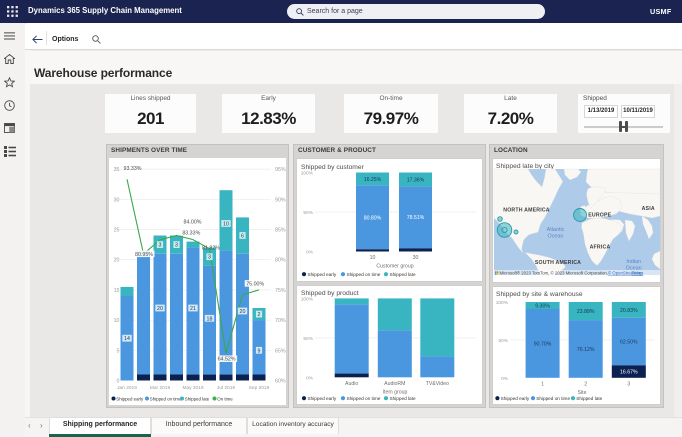 The image size is (682, 437). Describe the element at coordinates (127, 388) in the screenshot. I see `svg-text: Jan 2019` at that location.